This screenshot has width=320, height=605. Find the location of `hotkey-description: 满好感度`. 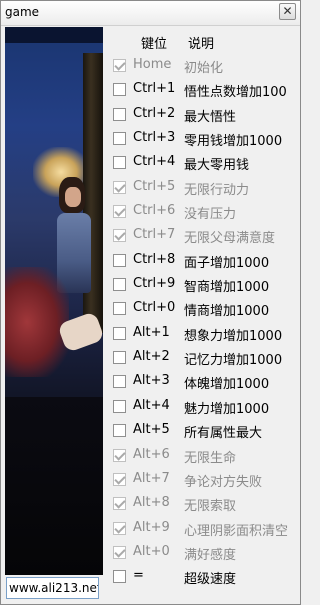

hotkey-description: 满好感度 is located at coordinates (210, 555).